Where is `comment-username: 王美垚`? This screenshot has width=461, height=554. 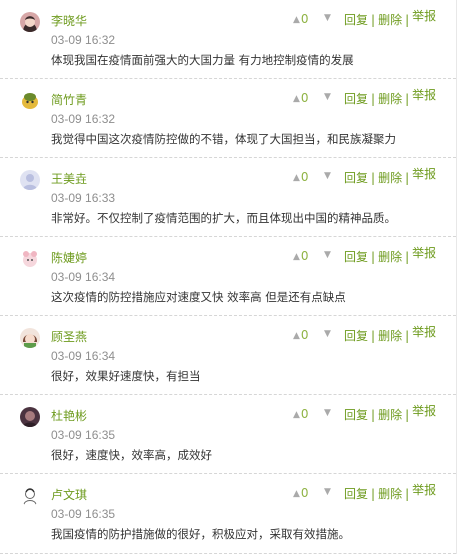 comment-username: 王美垚 is located at coordinates (69, 179).